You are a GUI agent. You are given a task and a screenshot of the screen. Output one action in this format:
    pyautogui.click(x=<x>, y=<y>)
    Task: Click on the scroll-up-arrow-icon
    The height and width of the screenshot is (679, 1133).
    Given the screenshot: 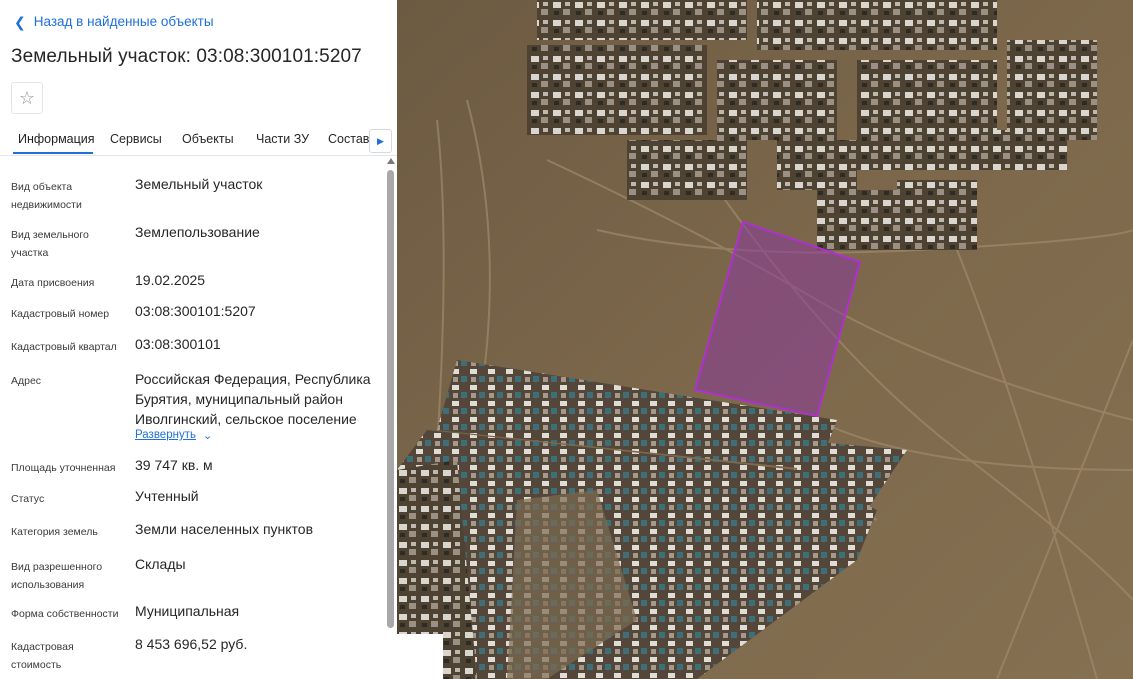 What is the action you would take?
    pyautogui.click(x=391, y=161)
    